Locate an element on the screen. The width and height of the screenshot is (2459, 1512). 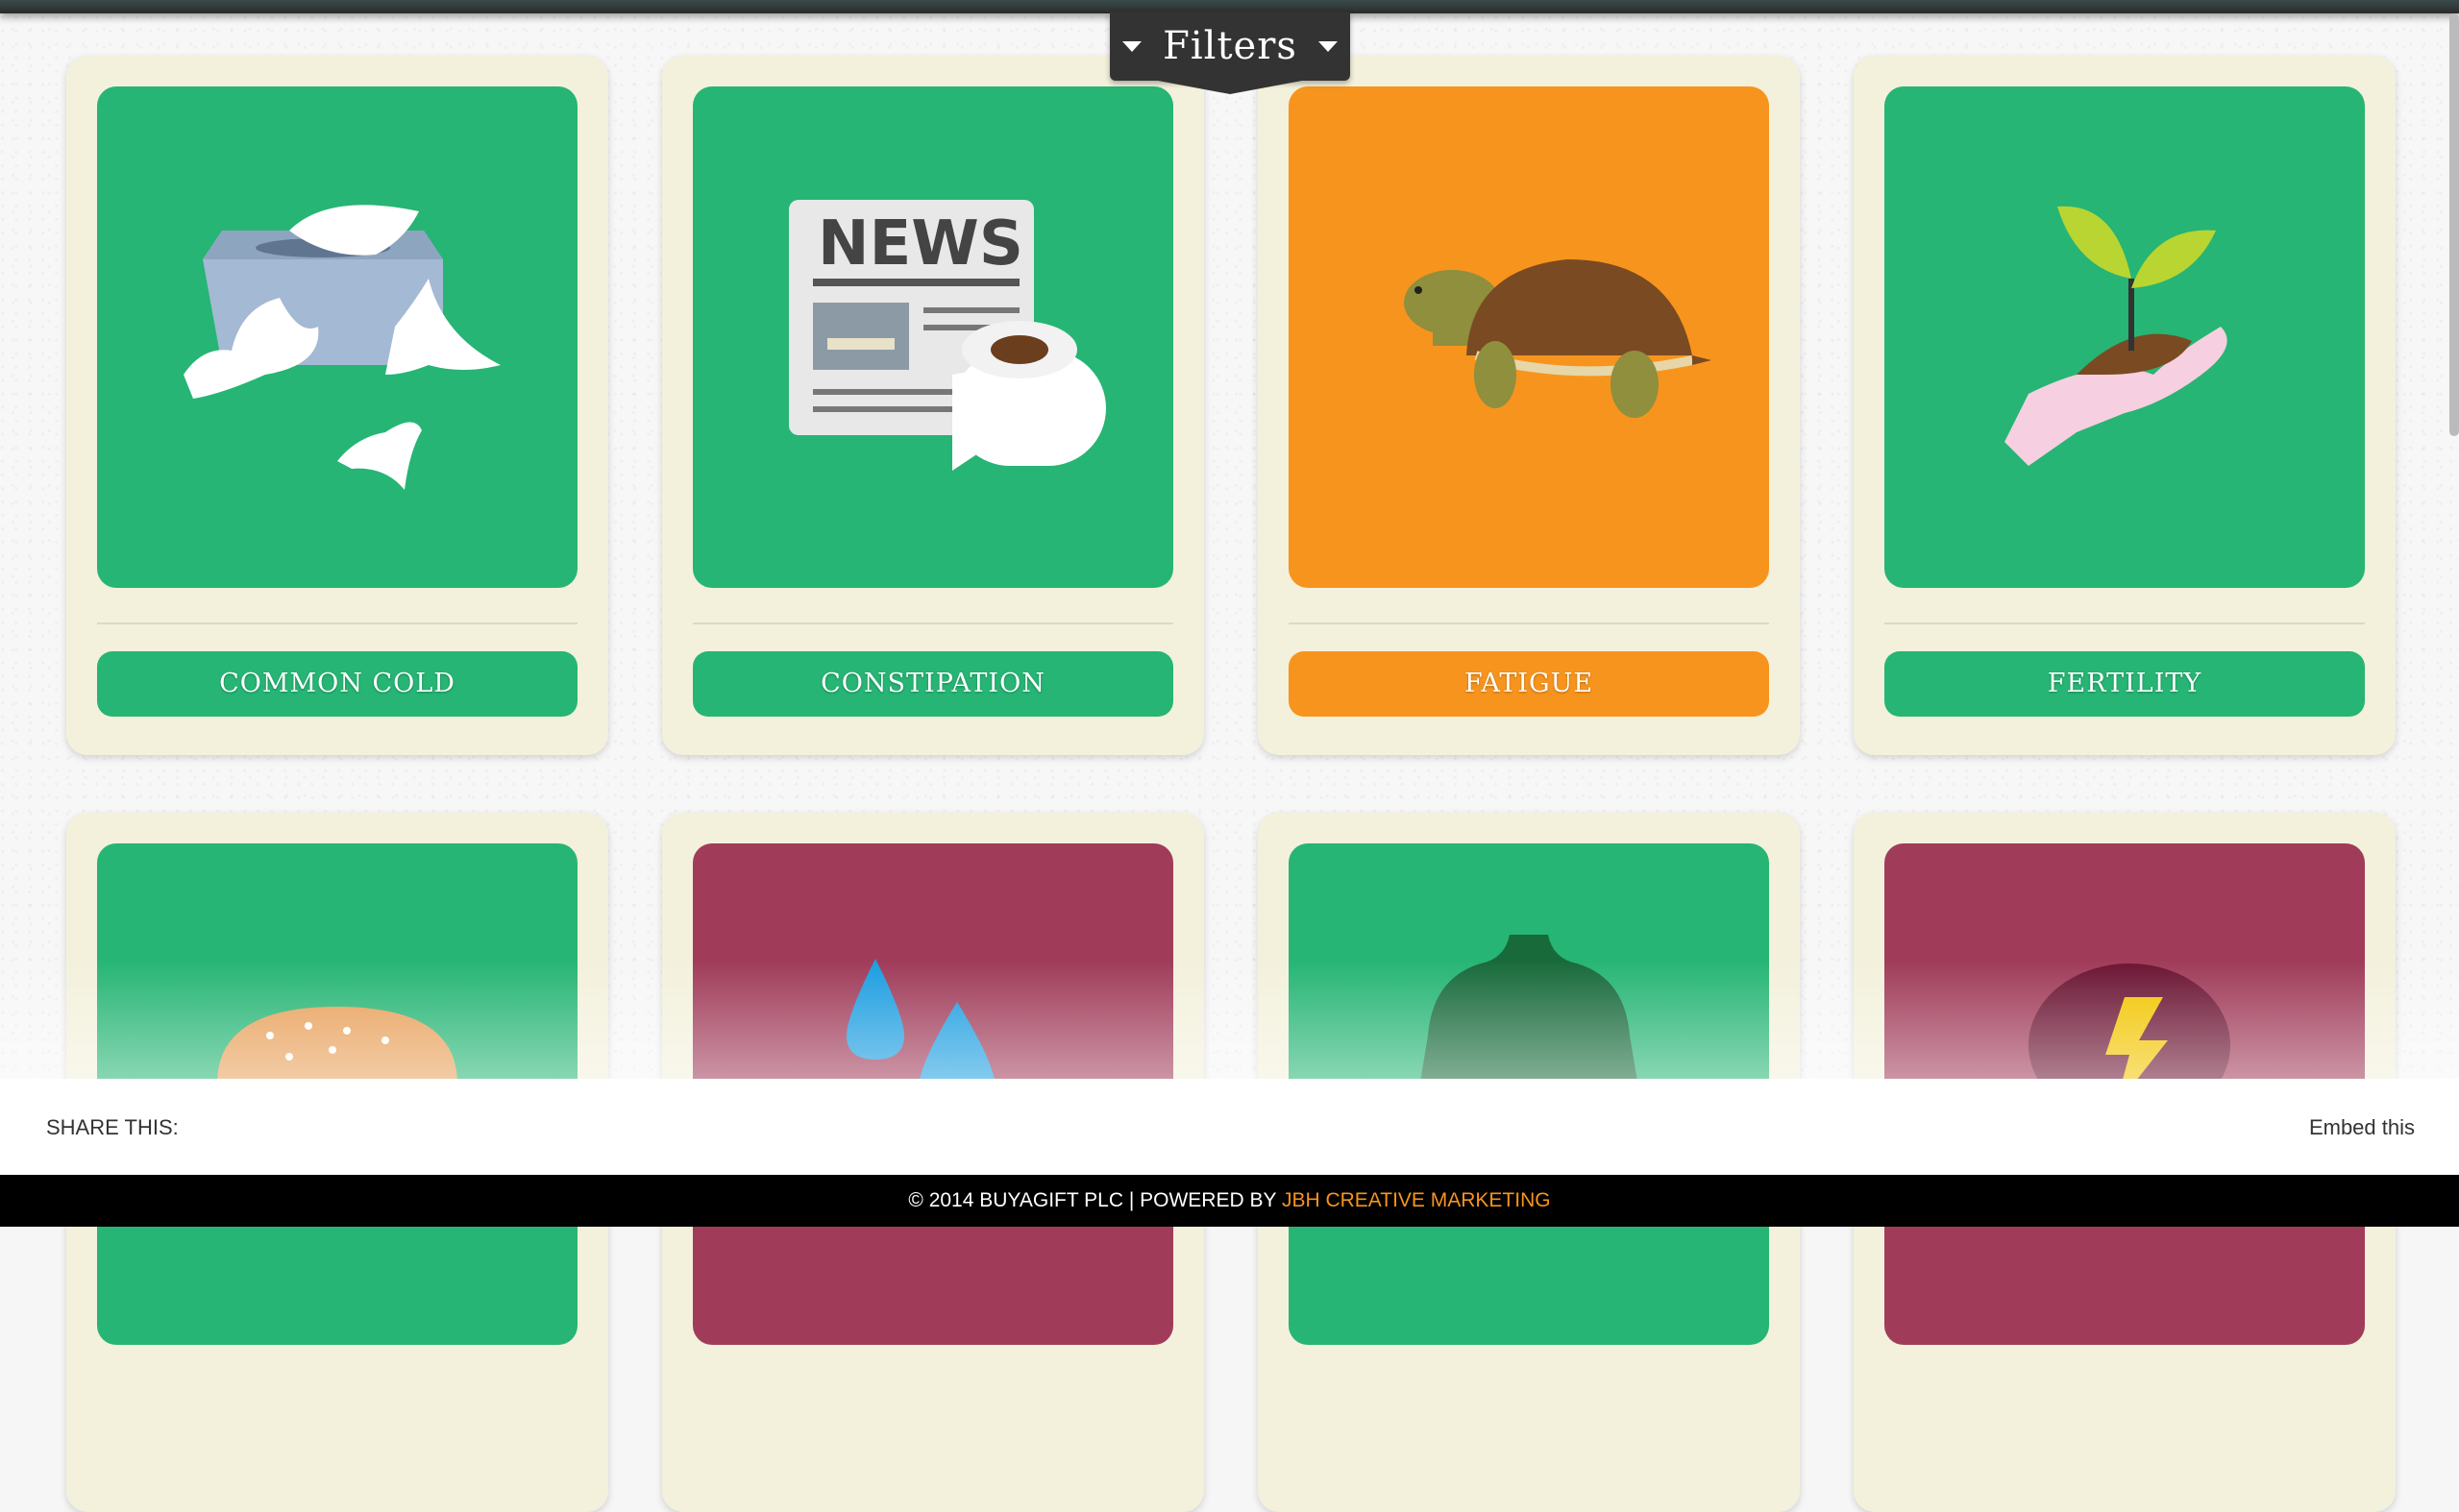
tissue-box-icon is located at coordinates (337, 337).